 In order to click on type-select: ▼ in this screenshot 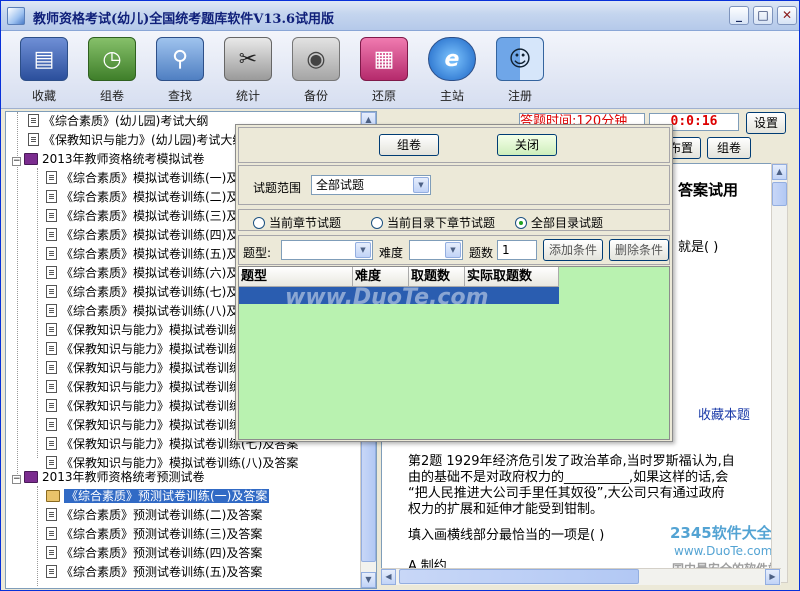, I will do `click(327, 250)`.